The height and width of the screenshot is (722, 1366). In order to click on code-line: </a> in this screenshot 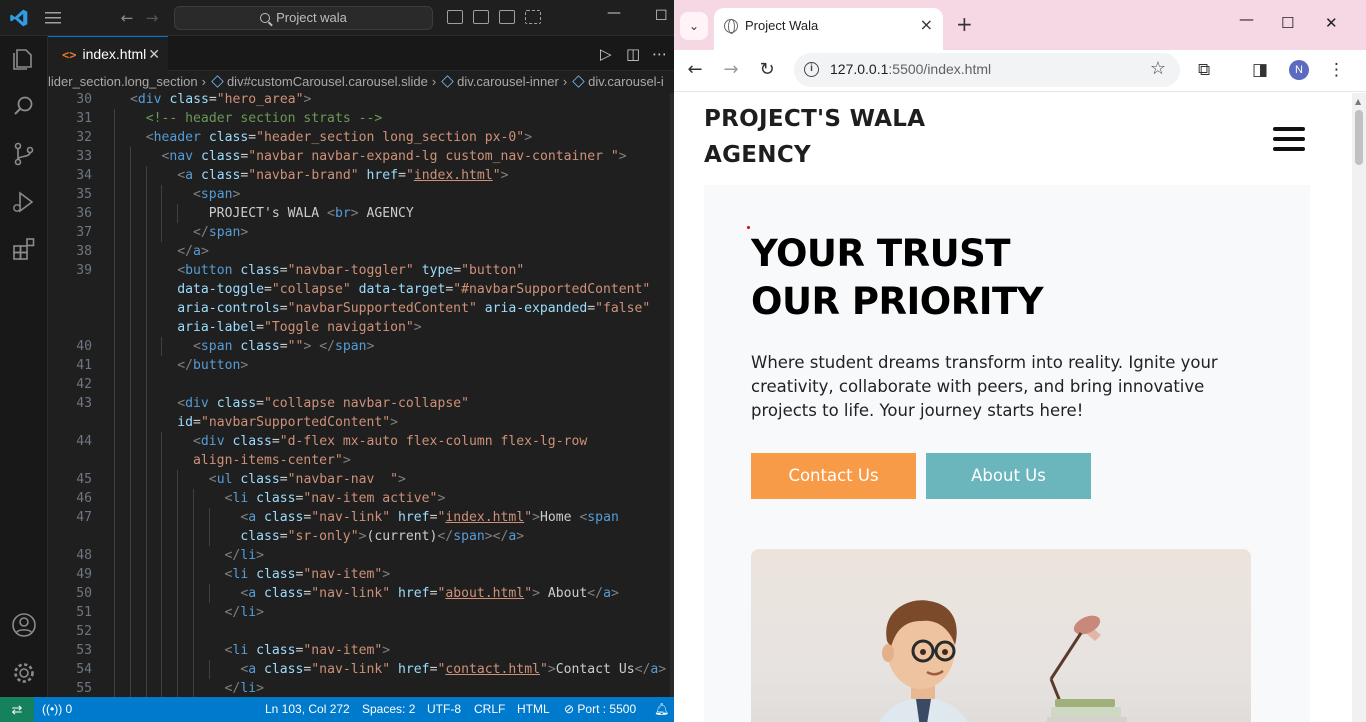, I will do `click(193, 251)`.